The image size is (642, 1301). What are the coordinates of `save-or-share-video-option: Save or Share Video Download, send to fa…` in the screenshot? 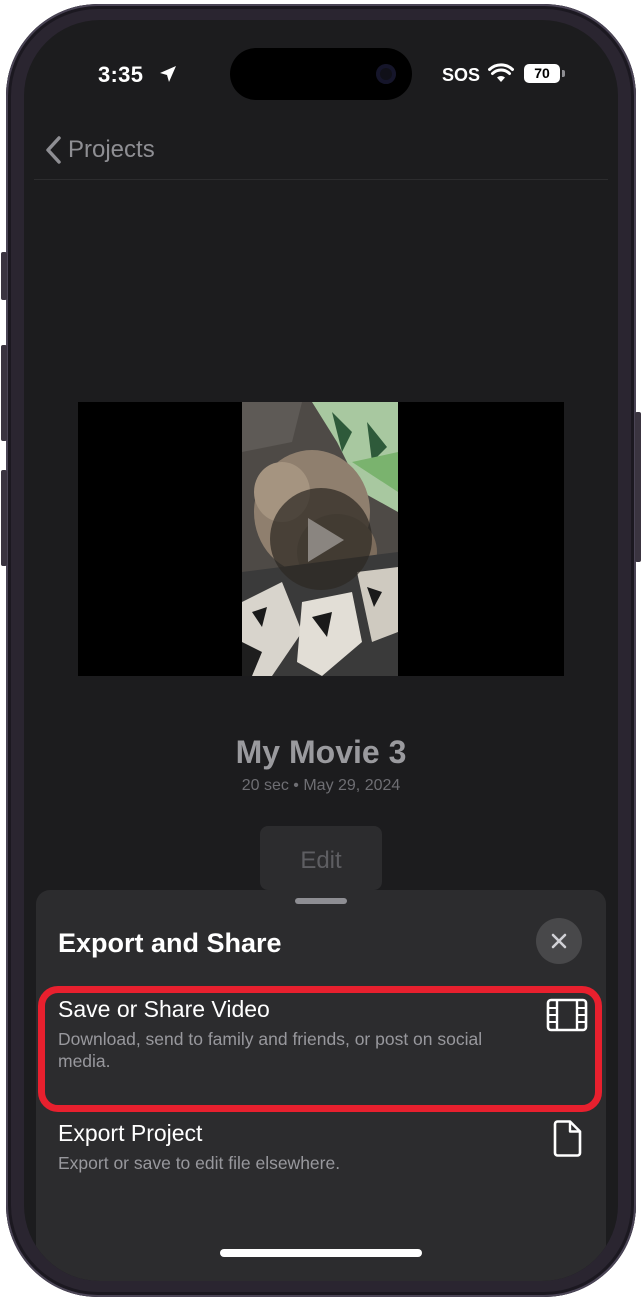 It's located at (323, 1034).